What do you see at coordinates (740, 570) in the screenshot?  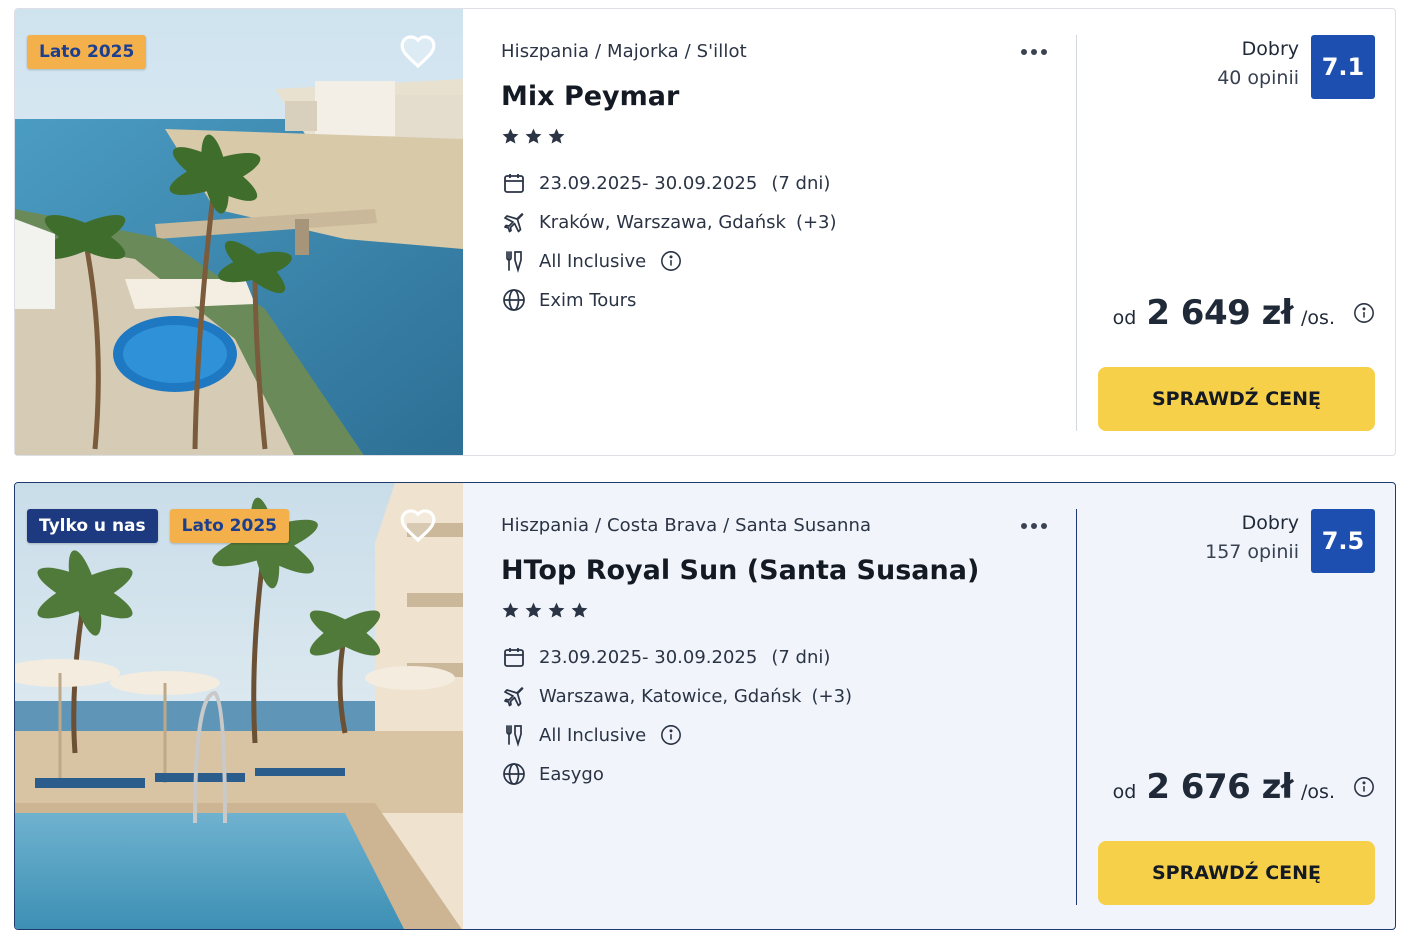 I see `hotel-name: HTop Royal Sun (Santa Susana)` at bounding box center [740, 570].